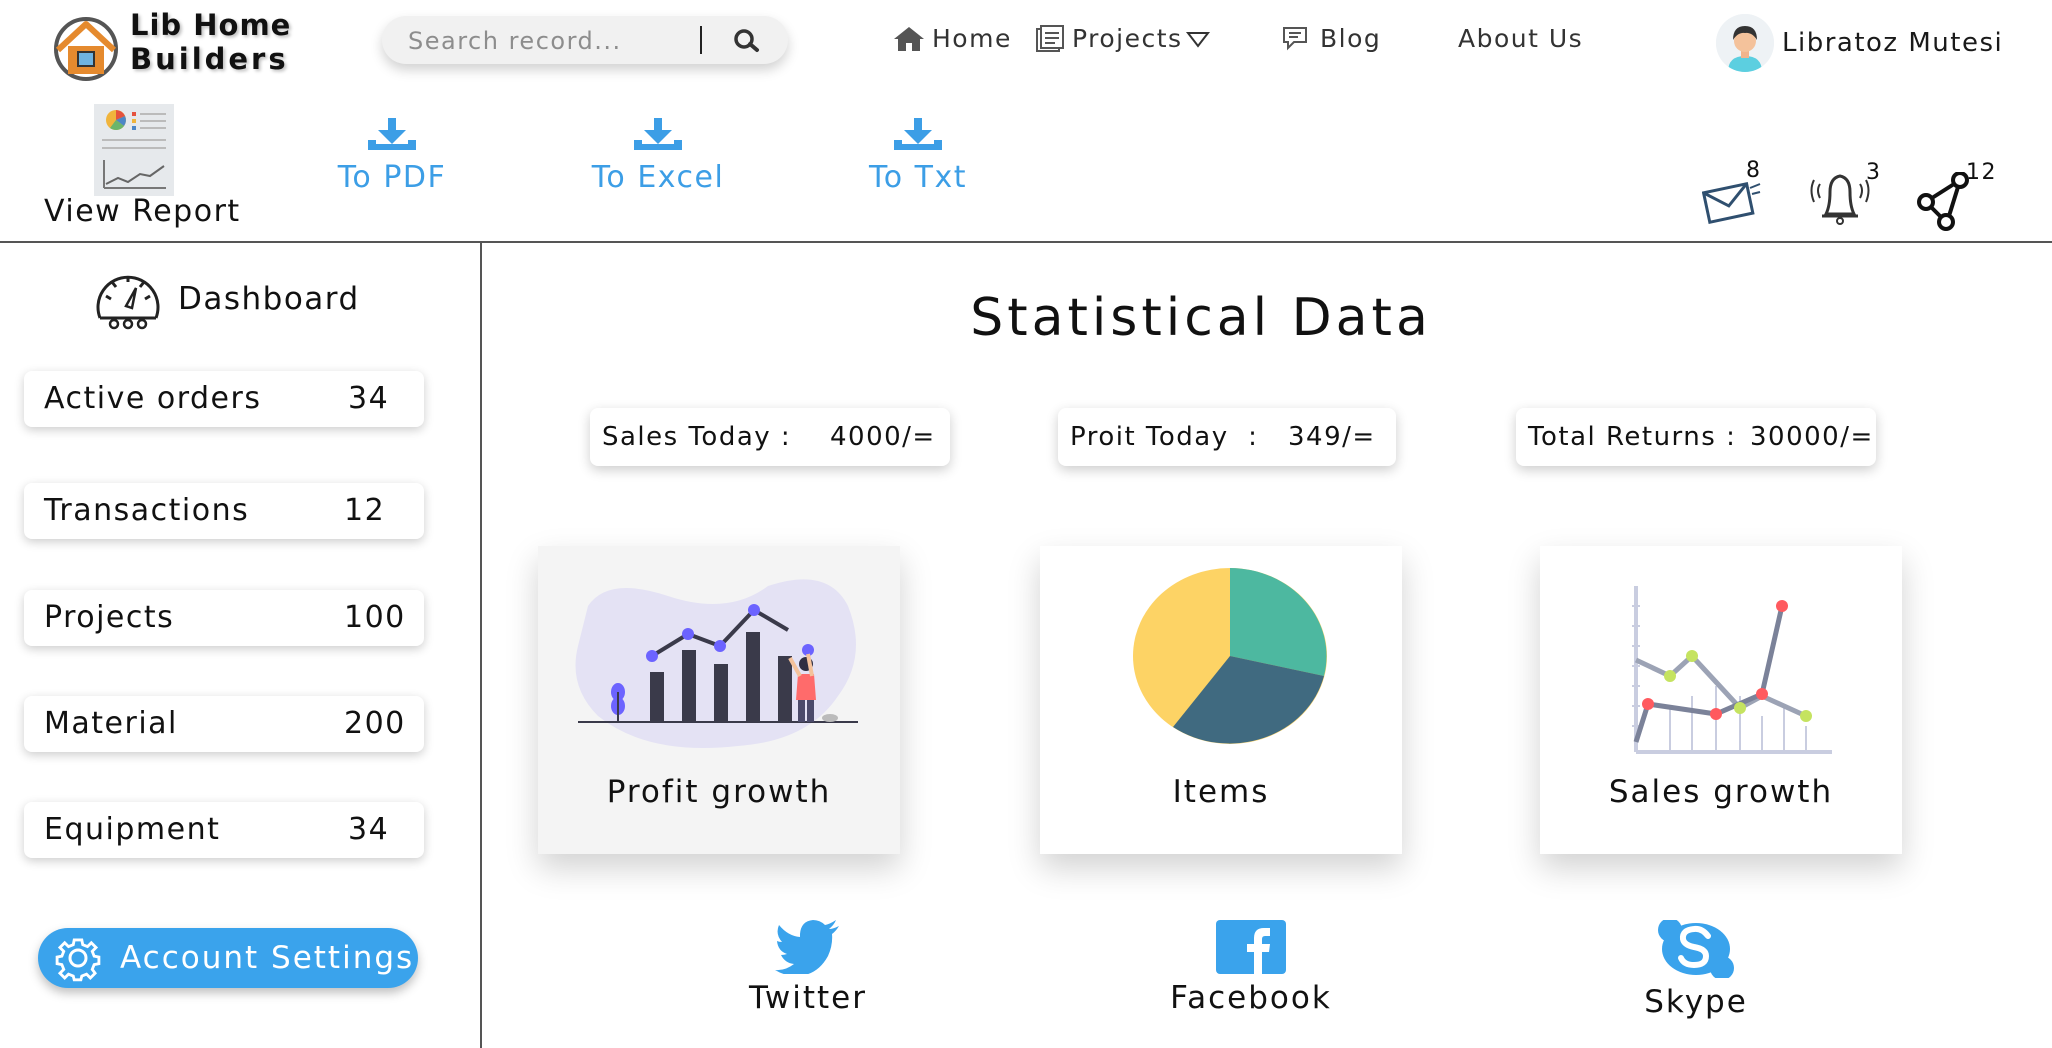 This screenshot has height=1048, width=2052. Describe the element at coordinates (1332, 437) in the screenshot. I see `stat-value: 349/=` at that location.